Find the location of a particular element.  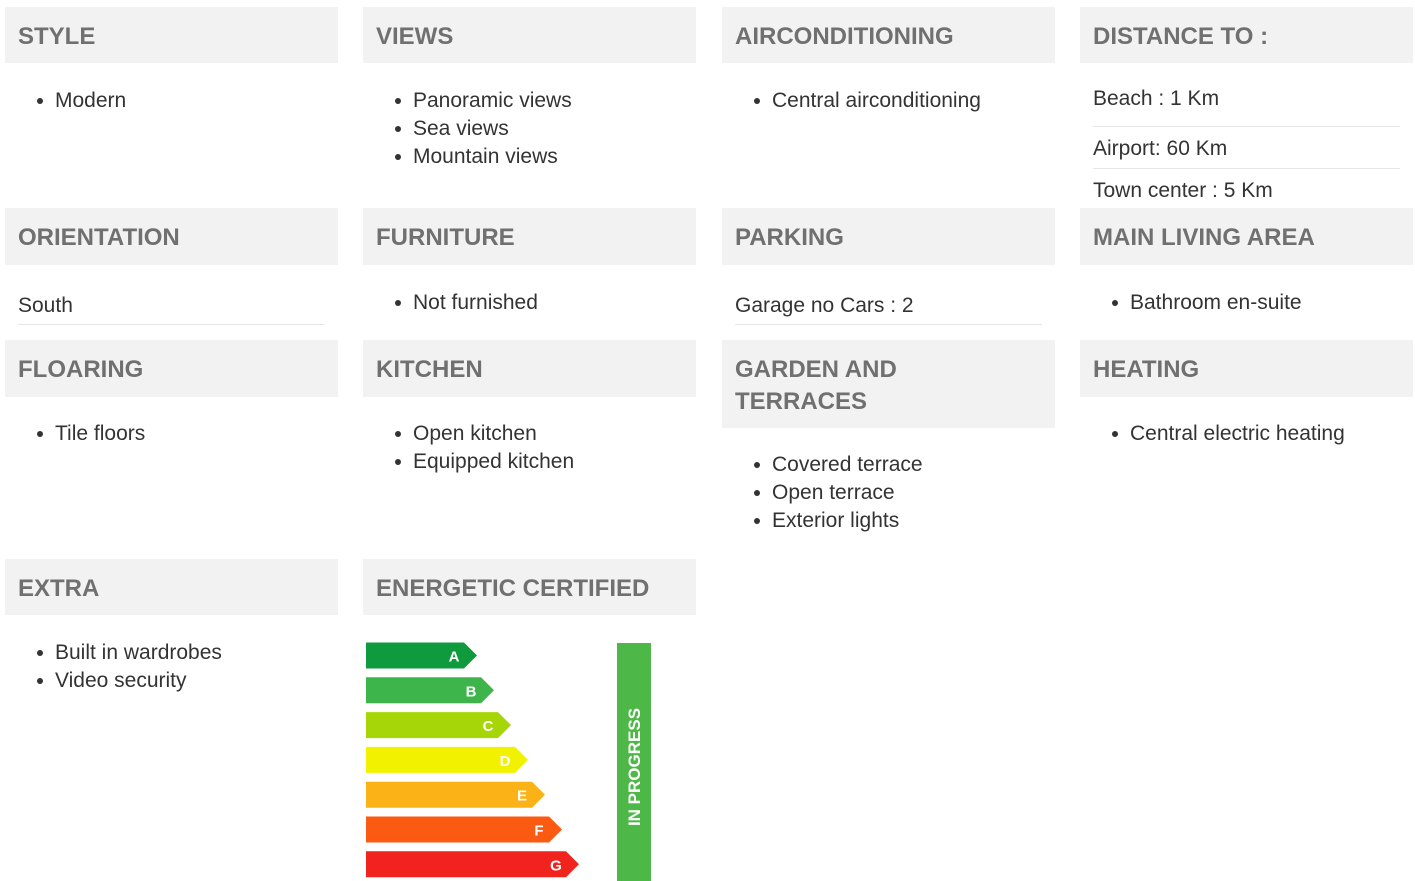

orientation-section: ORIENTATION South is located at coordinates (171, 266).